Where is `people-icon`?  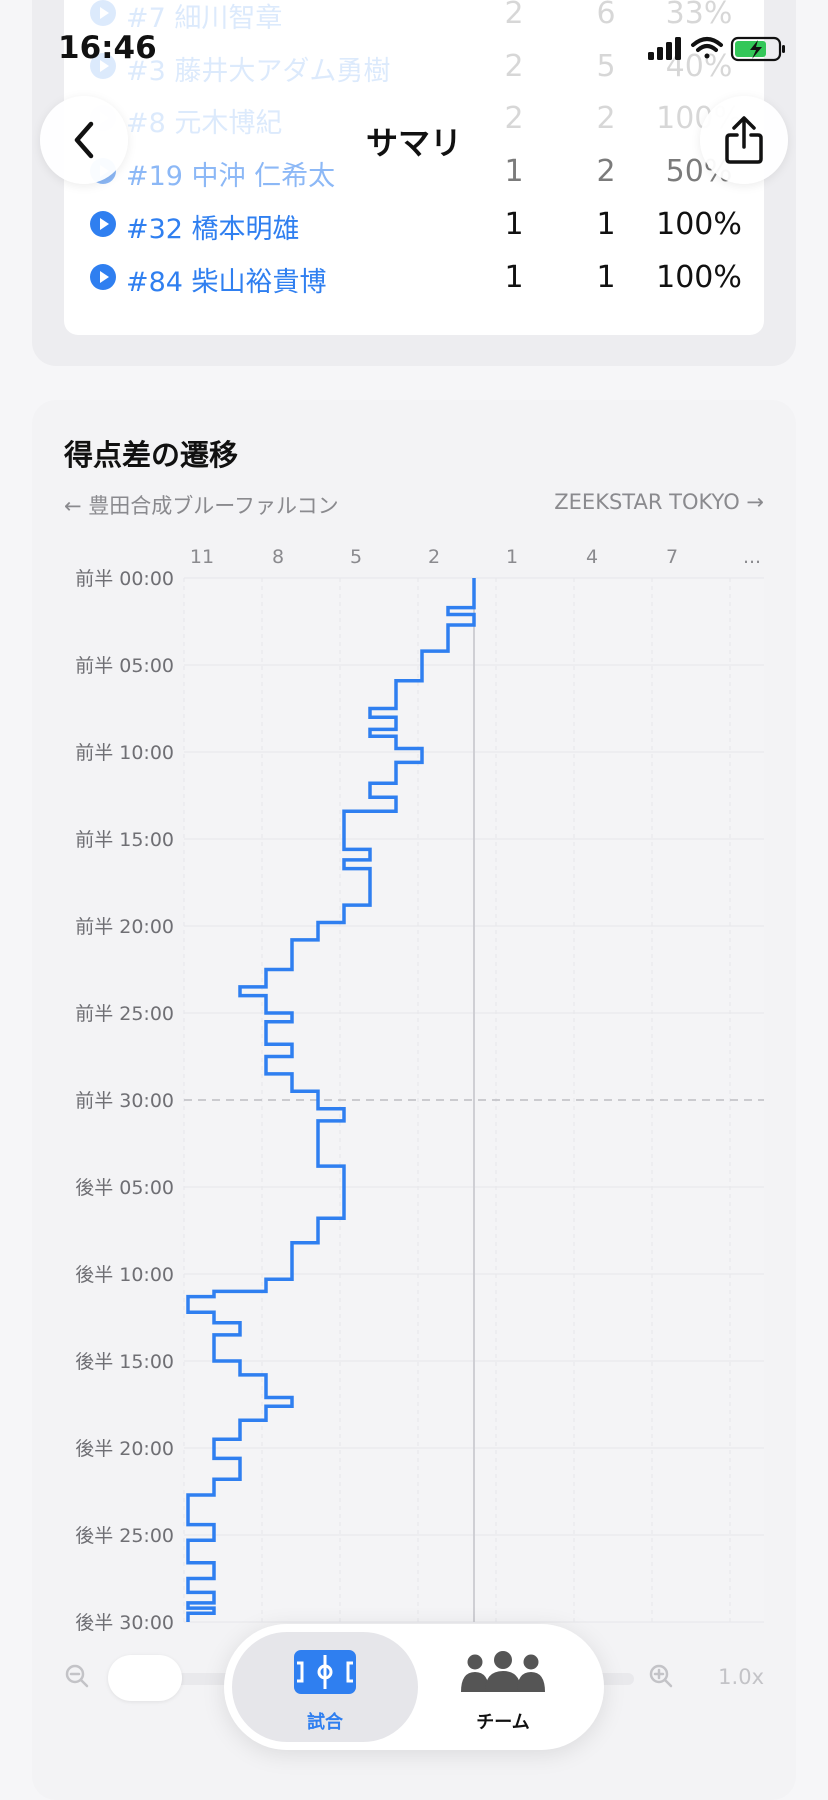 people-icon is located at coordinates (503, 1671).